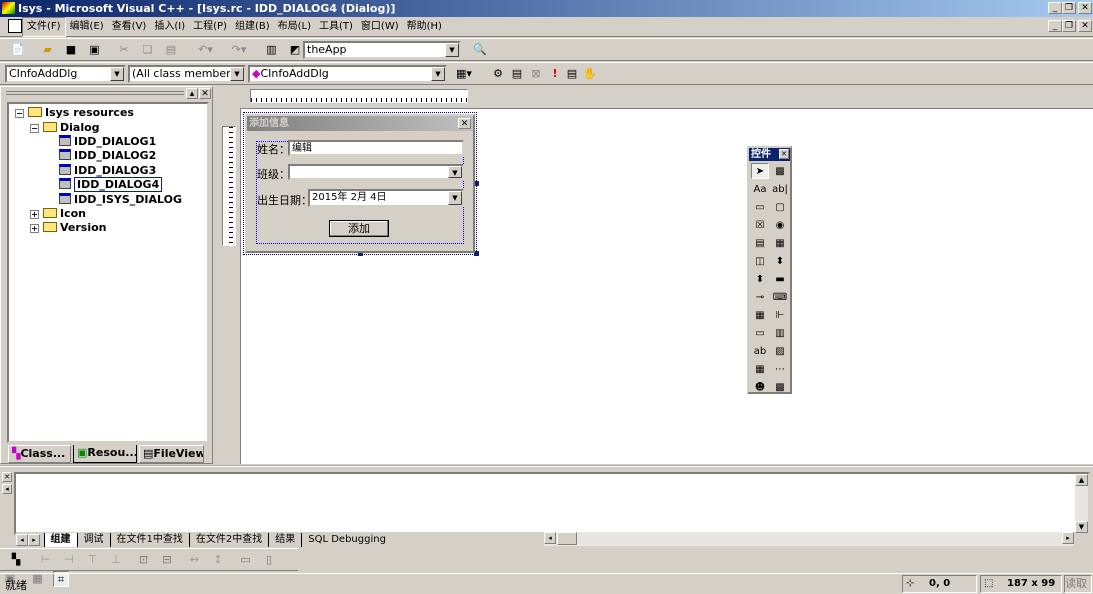 This screenshot has height=594, width=1093. Describe the element at coordinates (784, 154) in the screenshot. I see `palette-close-button: ✕` at that location.